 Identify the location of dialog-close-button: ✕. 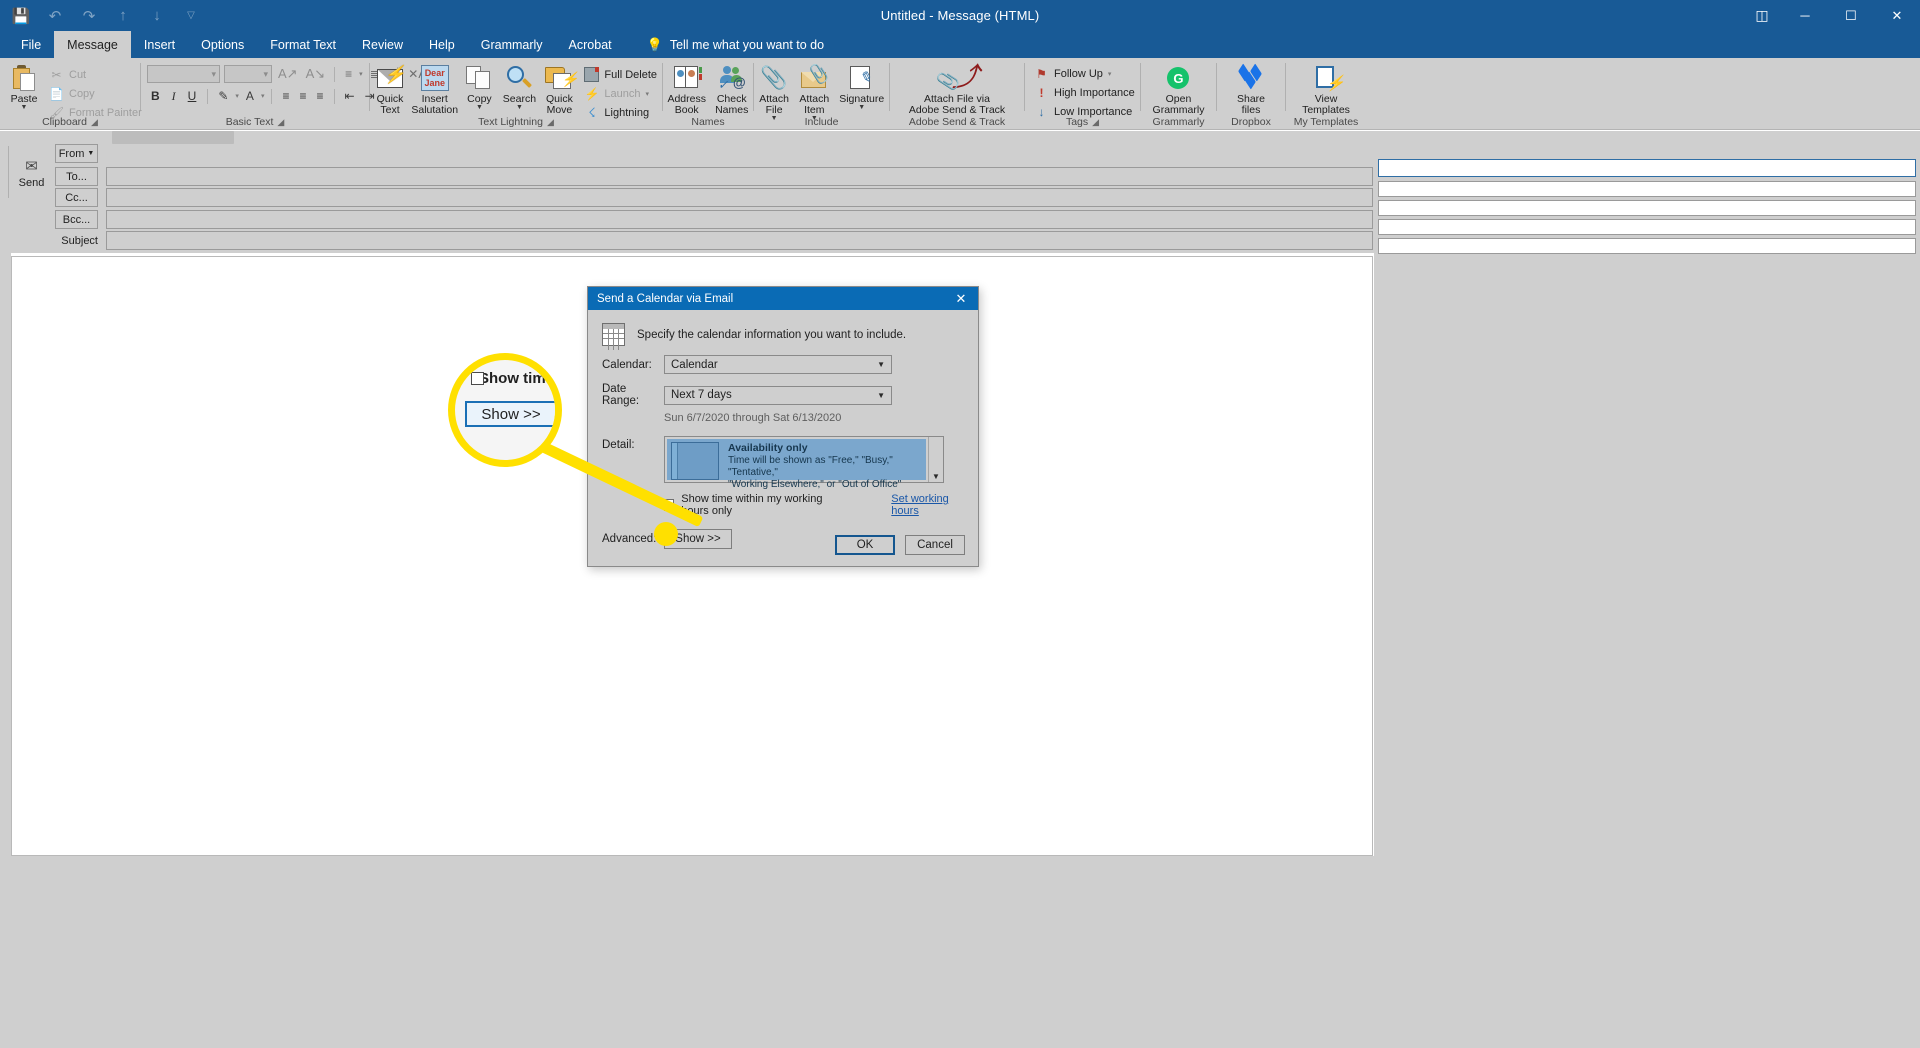
(961, 298).